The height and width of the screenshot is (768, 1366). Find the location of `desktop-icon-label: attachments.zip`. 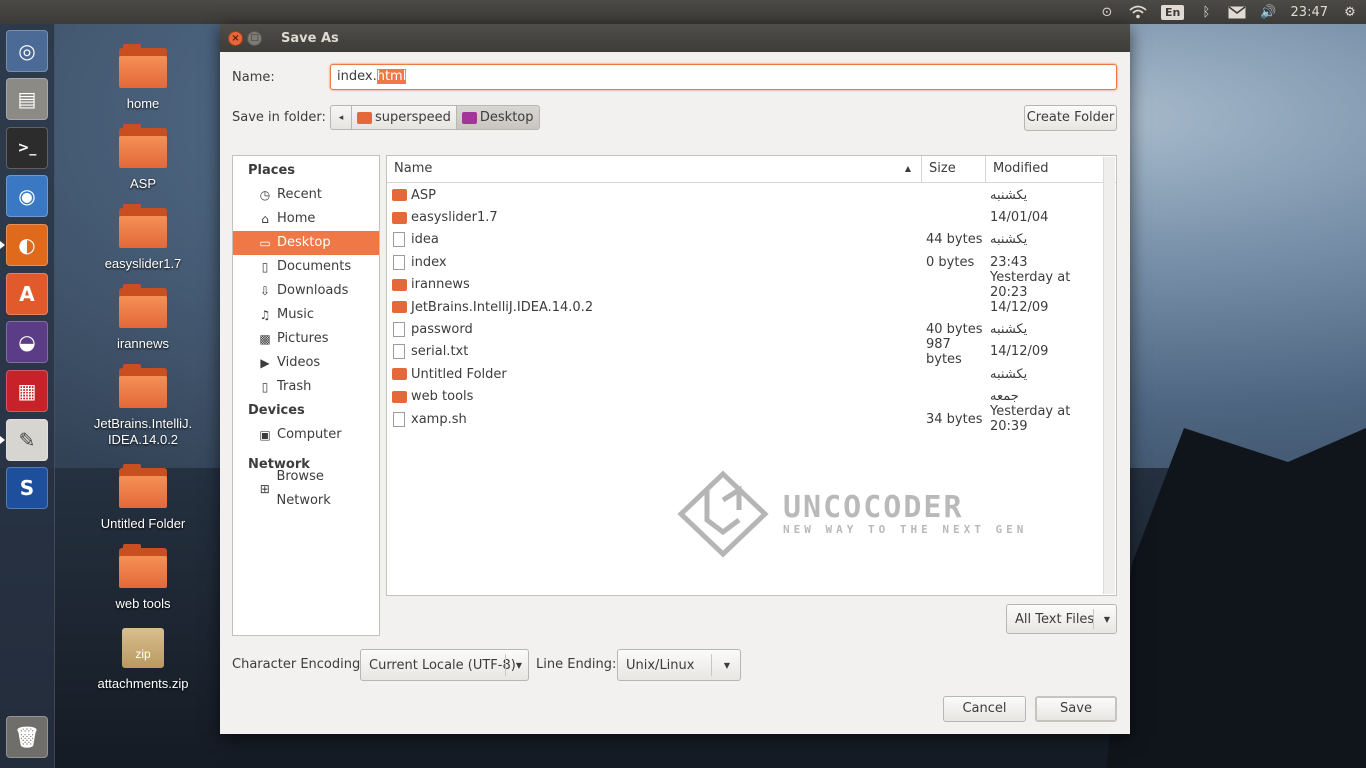

desktop-icon-label: attachments.zip is located at coordinates (143, 683).